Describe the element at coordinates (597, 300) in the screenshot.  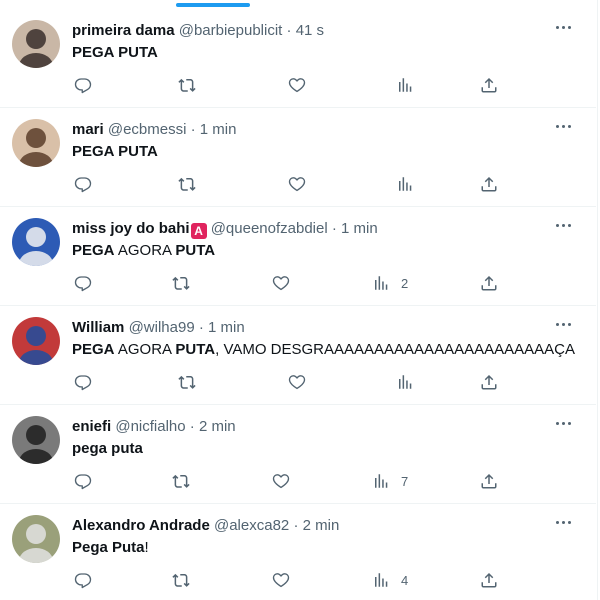
I see `column-divider` at that location.